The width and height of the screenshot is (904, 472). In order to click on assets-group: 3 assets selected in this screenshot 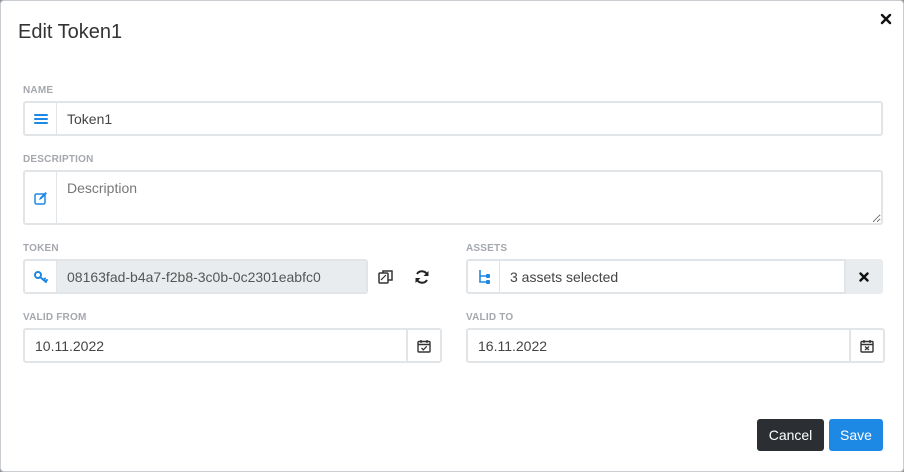, I will do `click(674, 276)`.